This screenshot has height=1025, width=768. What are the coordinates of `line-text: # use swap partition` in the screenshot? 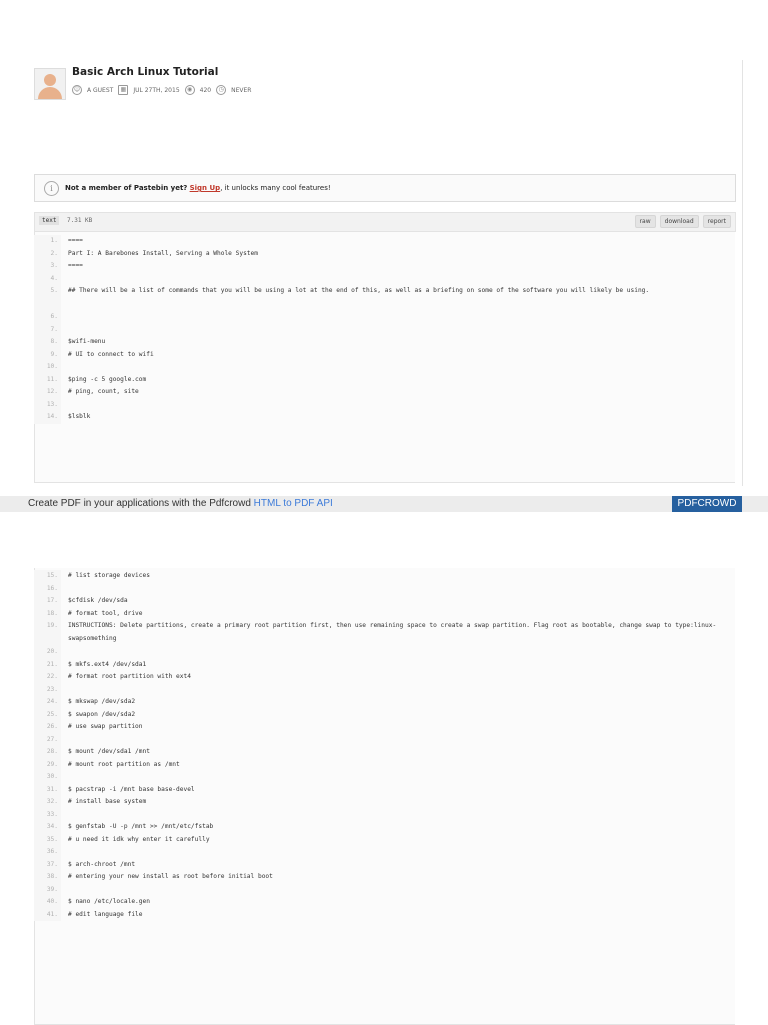 It's located at (105, 726).